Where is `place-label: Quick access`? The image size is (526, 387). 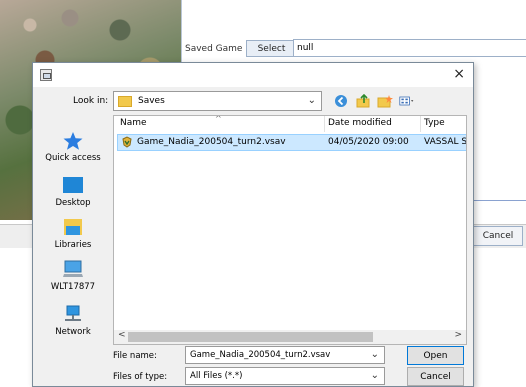 place-label: Quick access is located at coordinates (73, 158).